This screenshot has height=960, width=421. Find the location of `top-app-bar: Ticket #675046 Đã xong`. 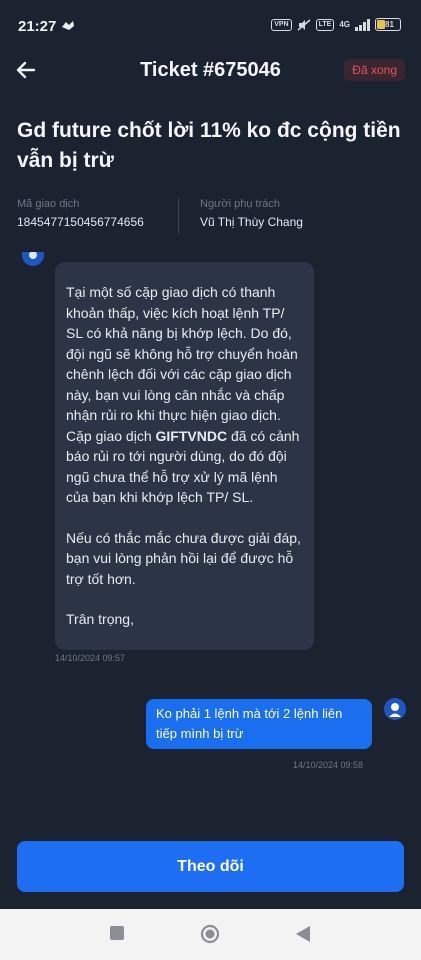

top-app-bar: Ticket #675046 Đã xong is located at coordinates (210, 71).